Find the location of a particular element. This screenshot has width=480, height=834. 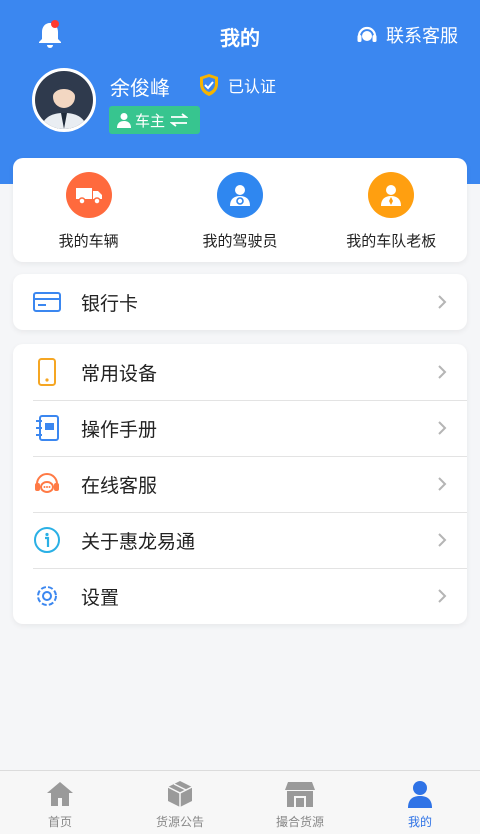

quick-action-label: 我的驾驶员 is located at coordinates (240, 241).